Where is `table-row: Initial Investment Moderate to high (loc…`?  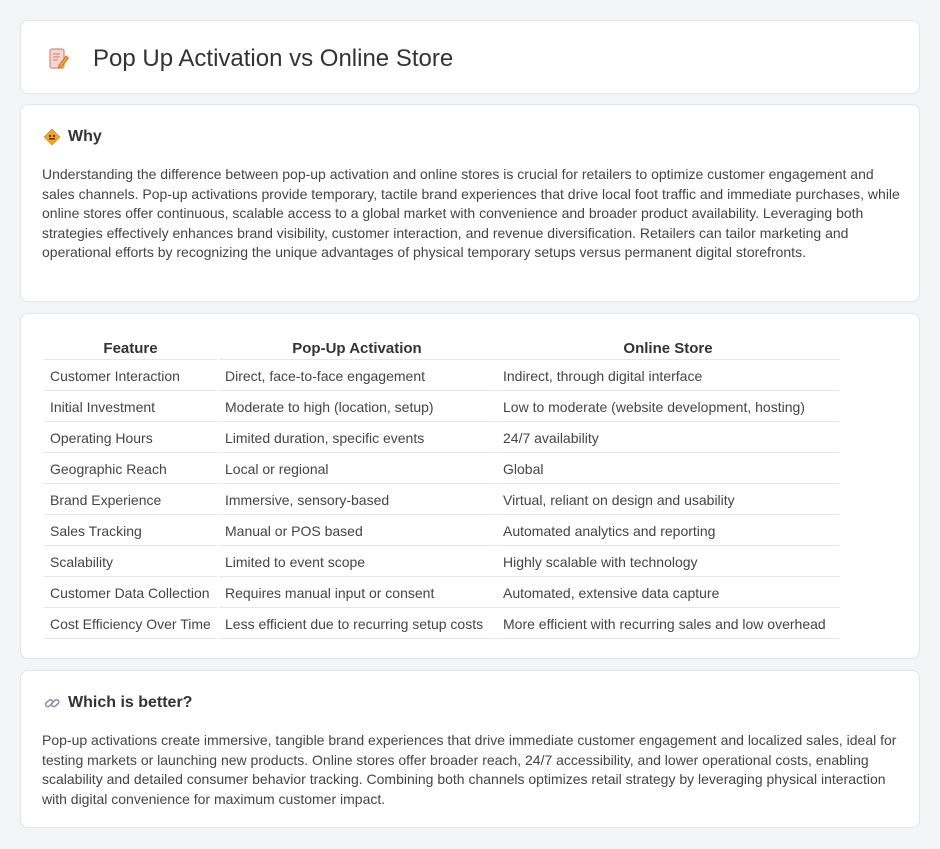
table-row: Initial Investment Moderate to high (loc… is located at coordinates (441, 407).